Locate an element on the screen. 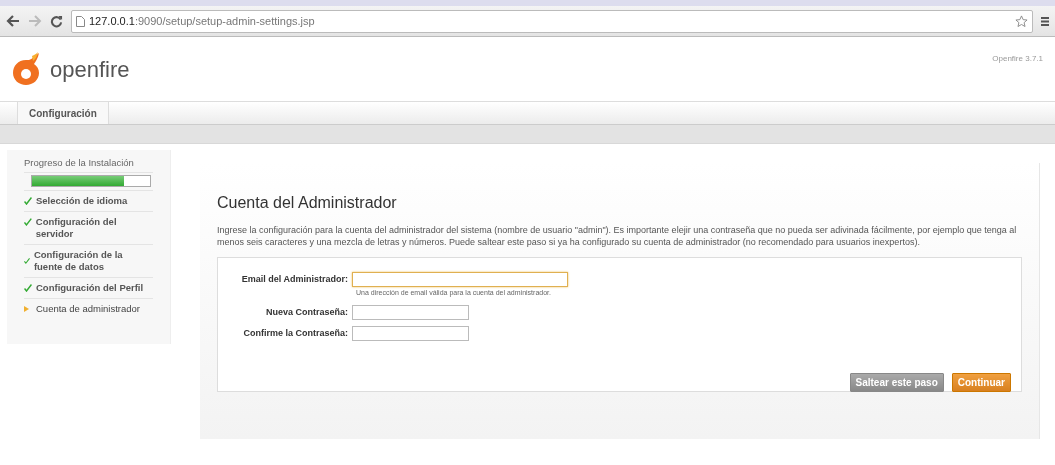 The width and height of the screenshot is (1055, 465). field-label: Nueva Contraseña: is located at coordinates (306, 312).